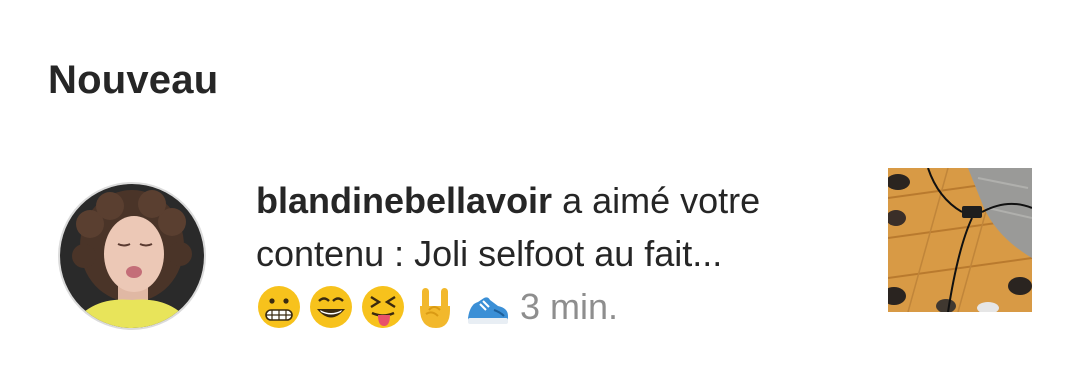 This screenshot has width=1080, height=378. What do you see at coordinates (133, 80) in the screenshot?
I see `section-title: Nouveau` at bounding box center [133, 80].